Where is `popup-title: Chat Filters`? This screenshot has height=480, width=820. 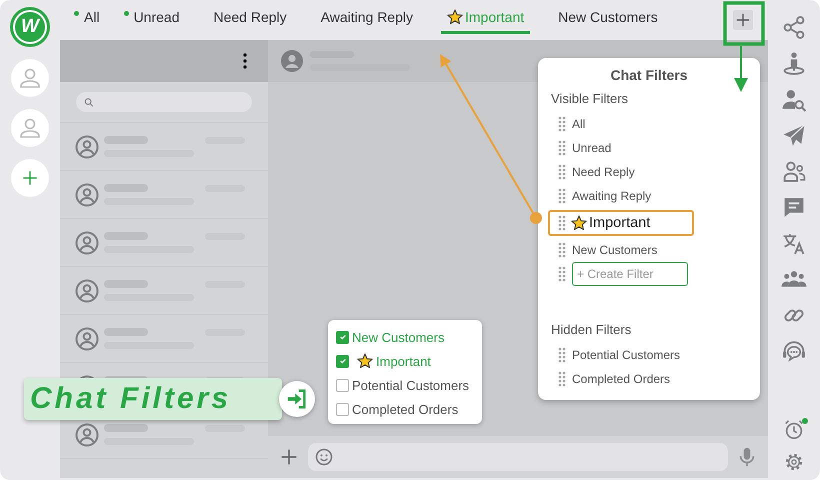
popup-title: Chat Filters is located at coordinates (648, 75).